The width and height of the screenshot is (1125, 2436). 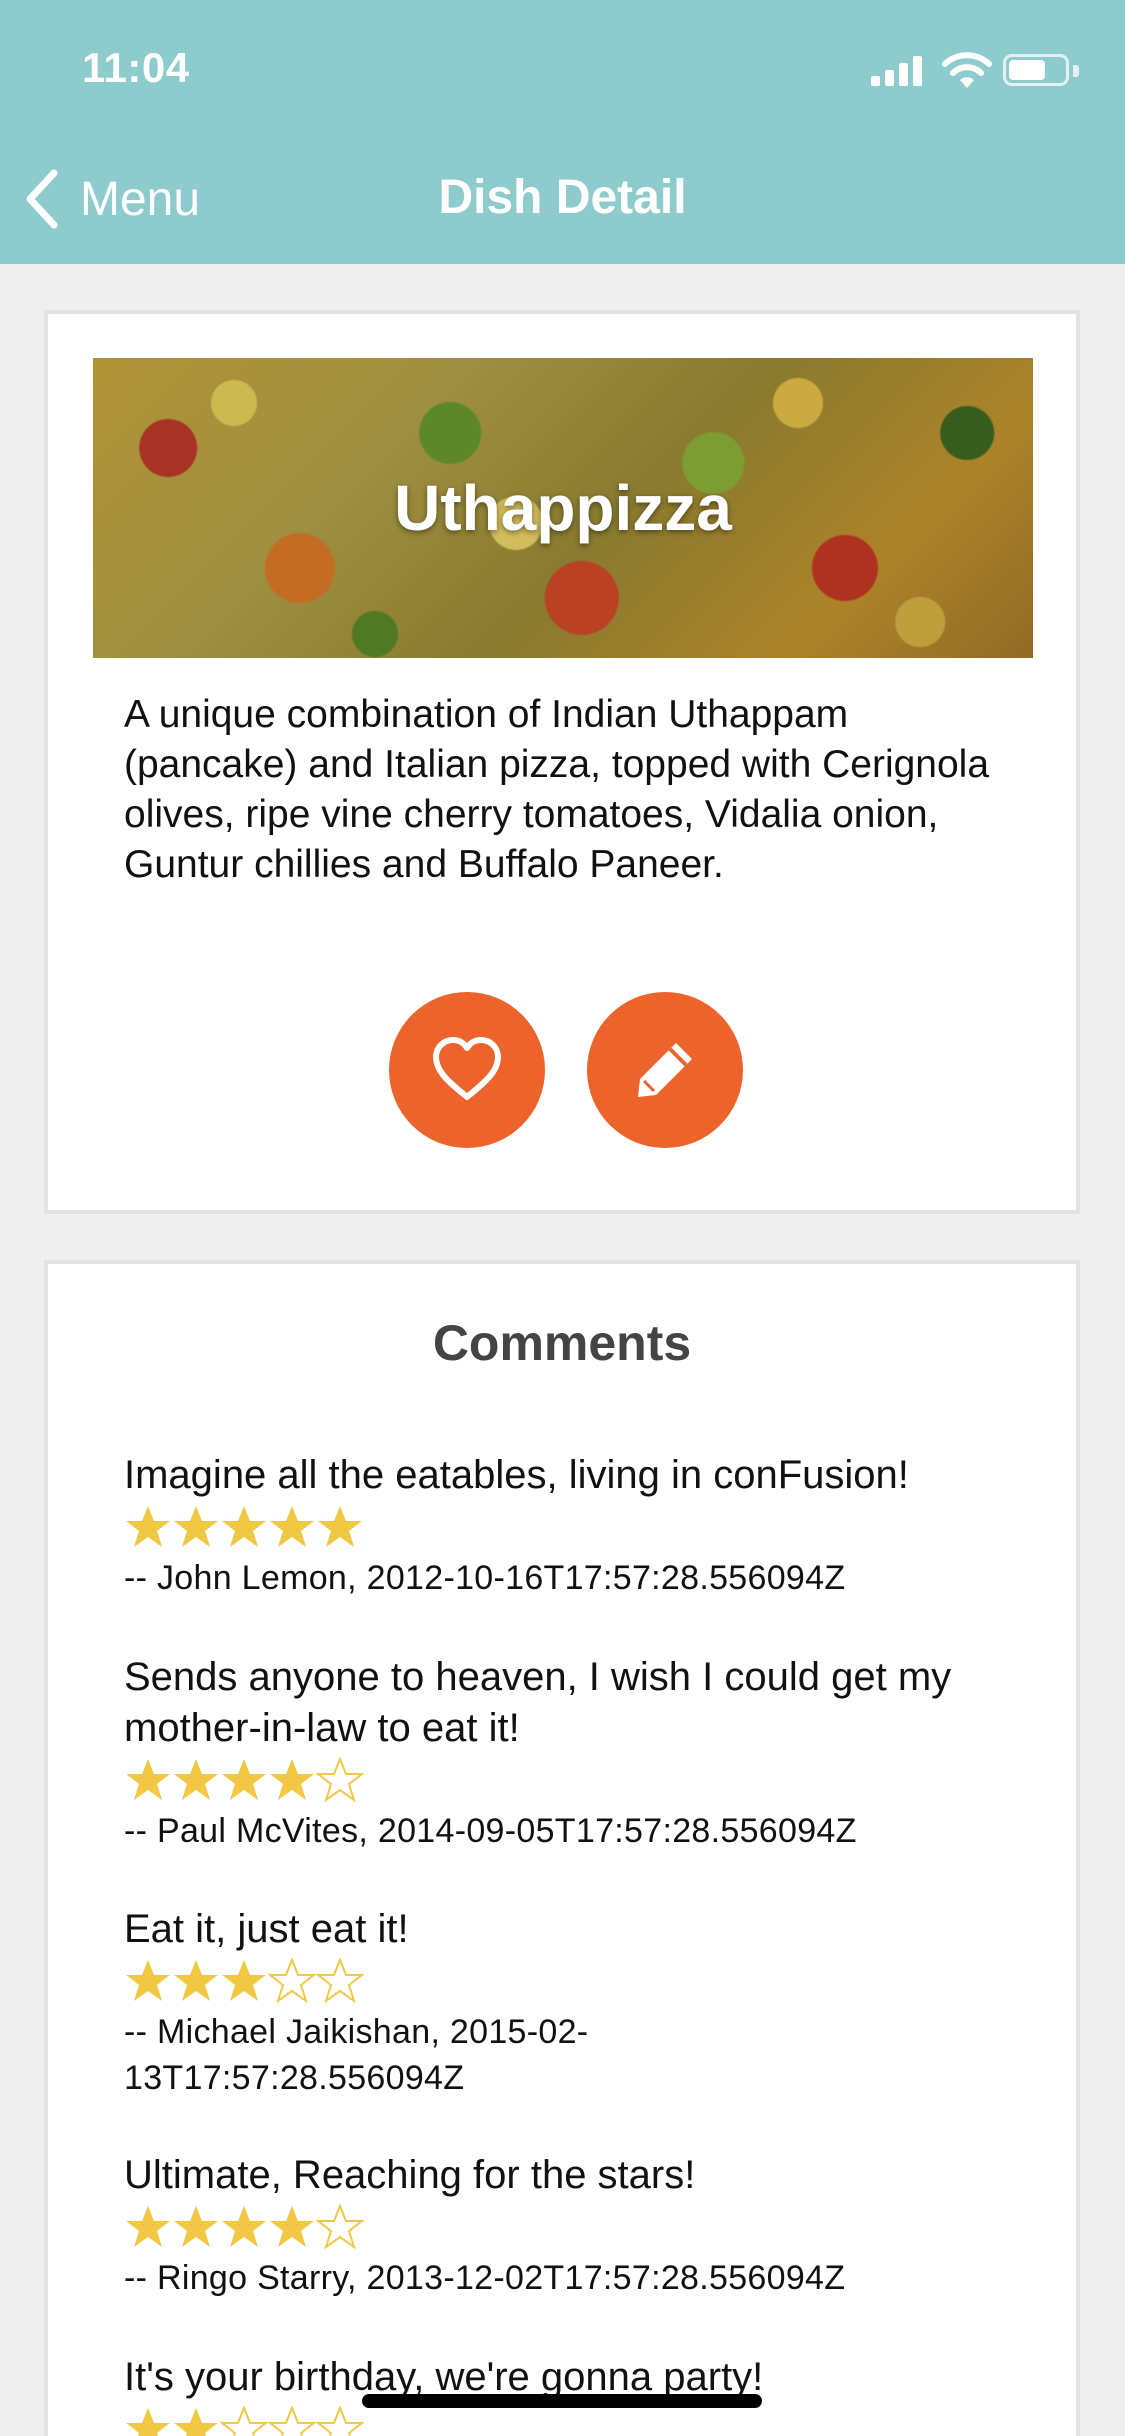 What do you see at coordinates (562, 2401) in the screenshot?
I see `home-indicator` at bounding box center [562, 2401].